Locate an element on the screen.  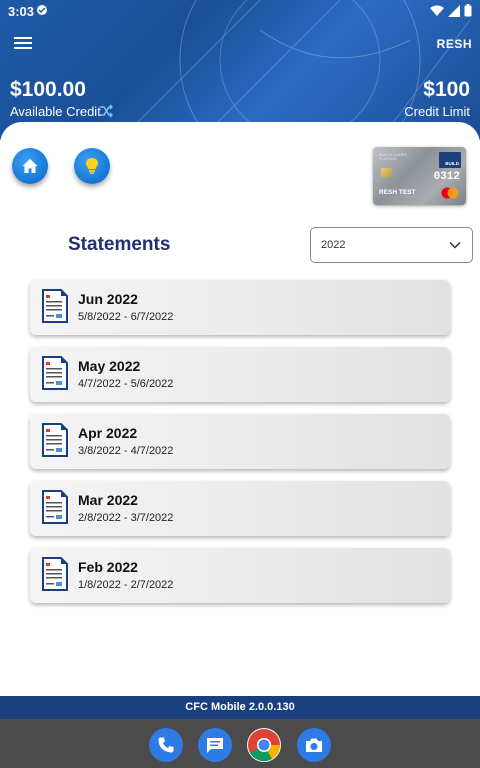
home-button is located at coordinates (30, 166).